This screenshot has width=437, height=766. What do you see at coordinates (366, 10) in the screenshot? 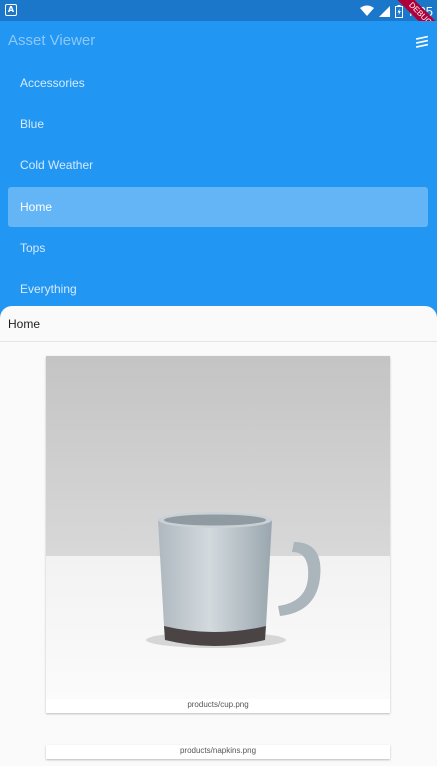
I see `wifi-icon` at bounding box center [366, 10].